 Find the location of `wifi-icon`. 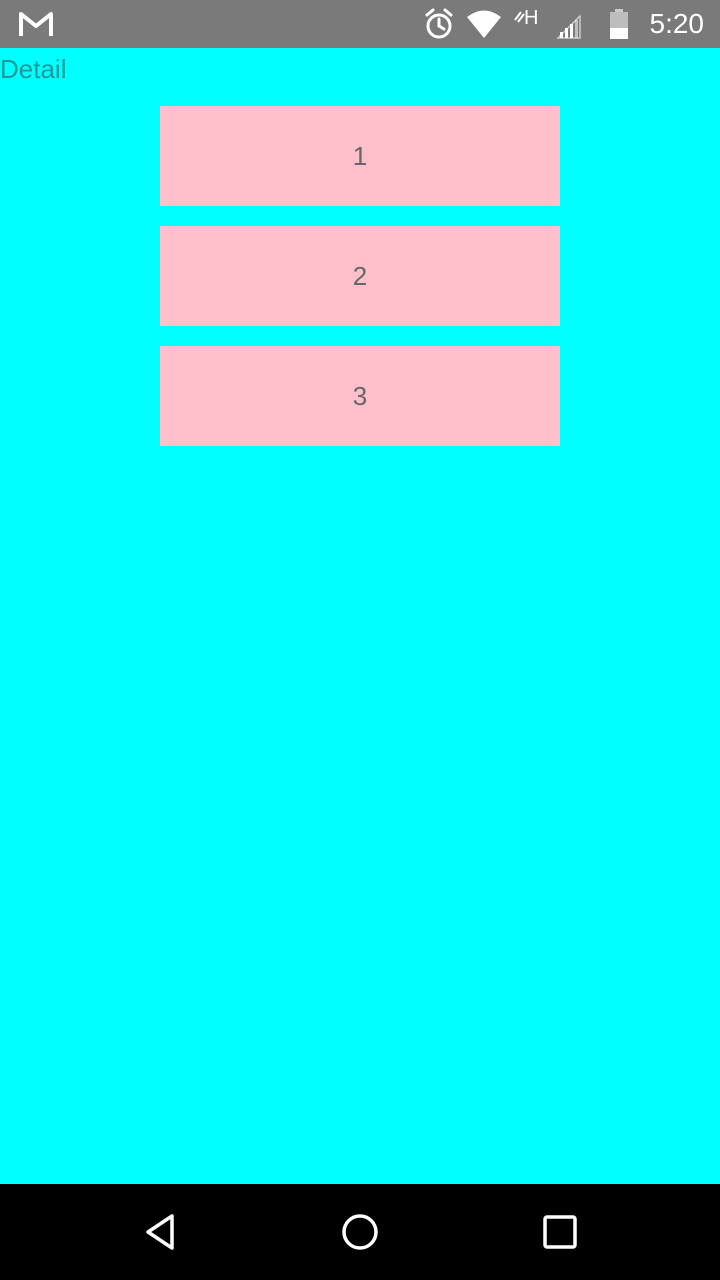

wifi-icon is located at coordinates (484, 26).